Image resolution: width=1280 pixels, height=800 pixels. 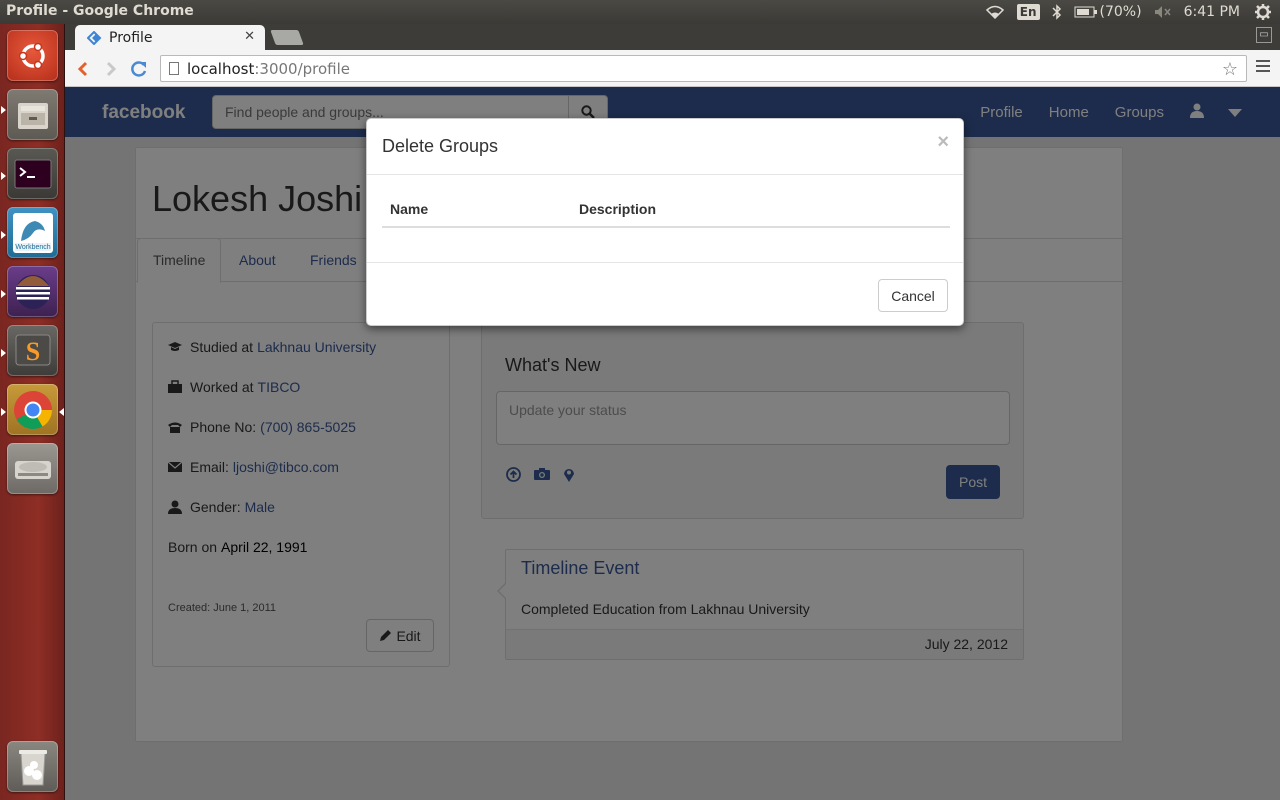 What do you see at coordinates (100, 11) in the screenshot?
I see `window-title: Profile - Google Chrome` at bounding box center [100, 11].